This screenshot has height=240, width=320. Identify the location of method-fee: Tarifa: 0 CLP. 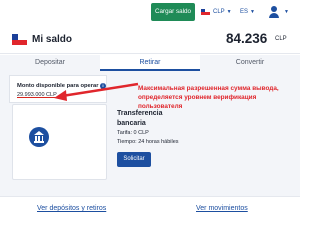
(133, 133).